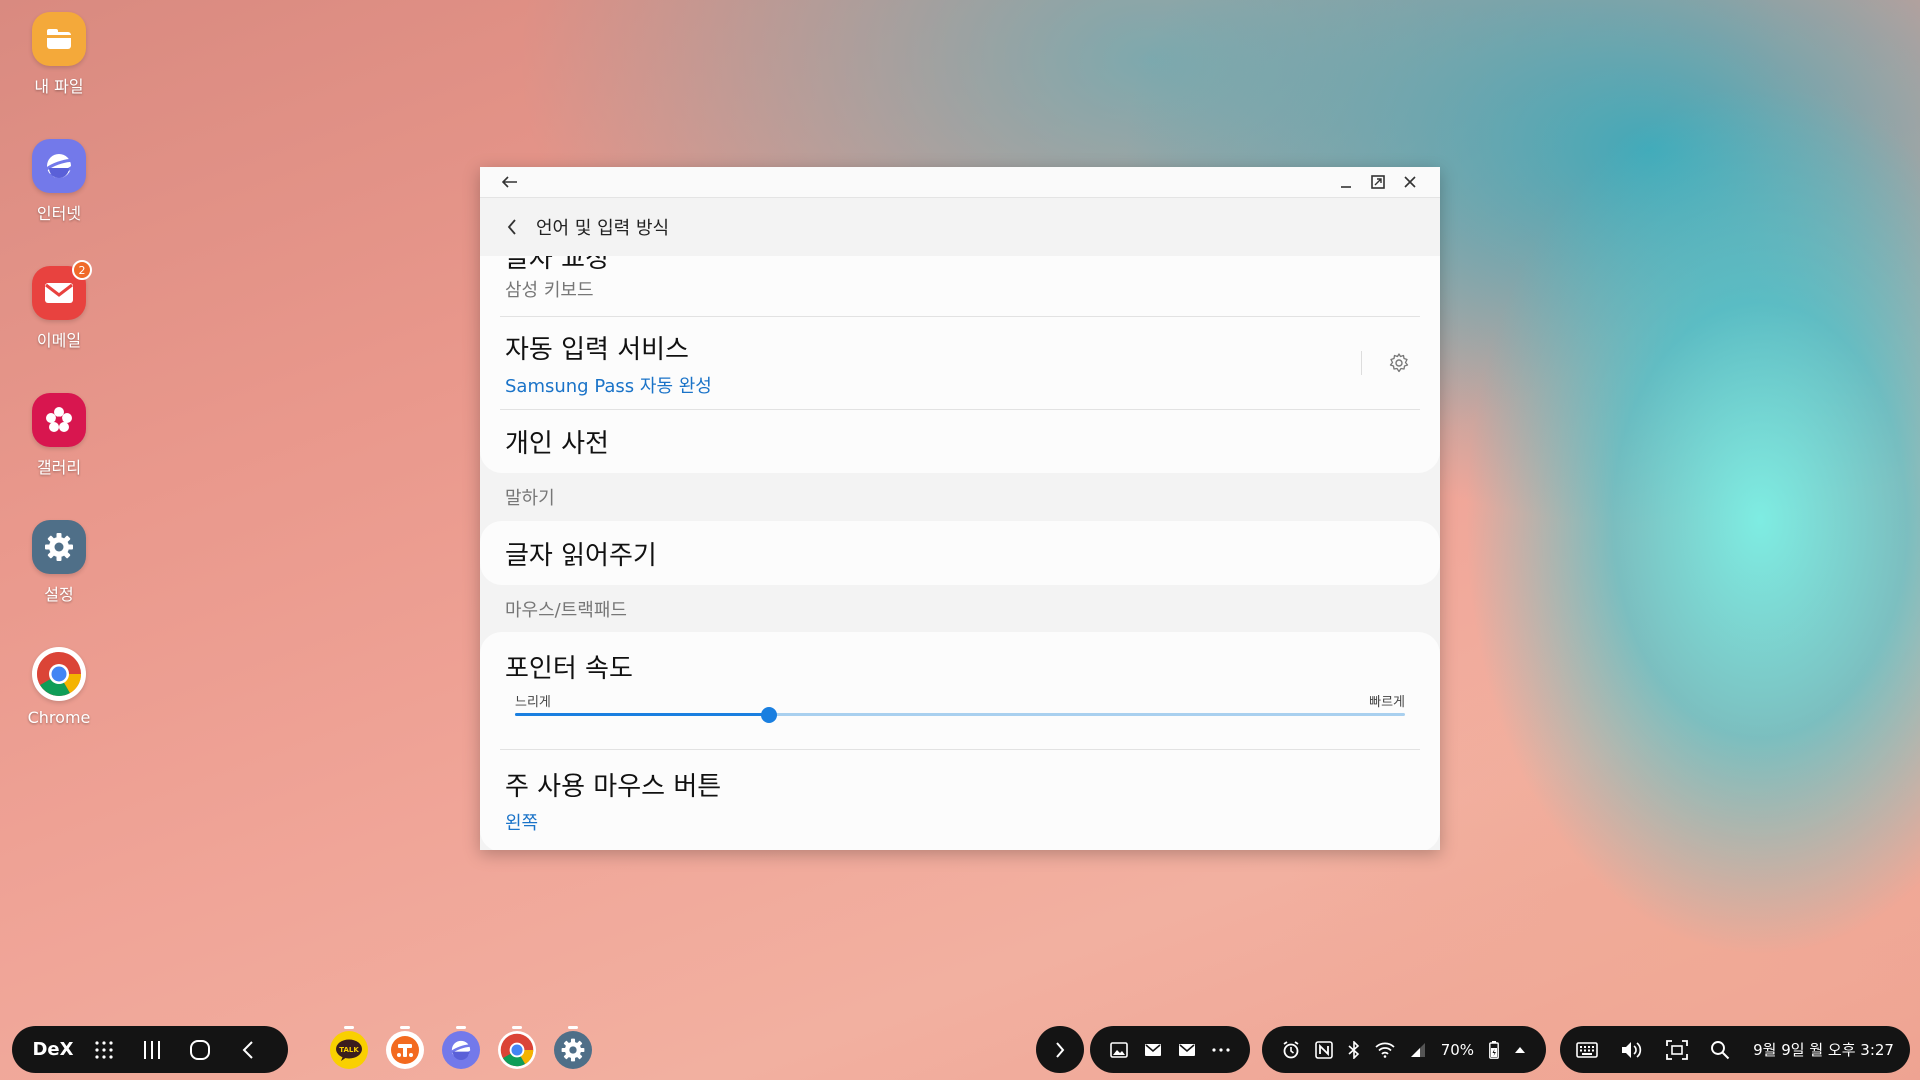 The width and height of the screenshot is (1920, 1080). Describe the element at coordinates (59, 86) in the screenshot. I see `desktop-icon-label: 내 파일` at that location.